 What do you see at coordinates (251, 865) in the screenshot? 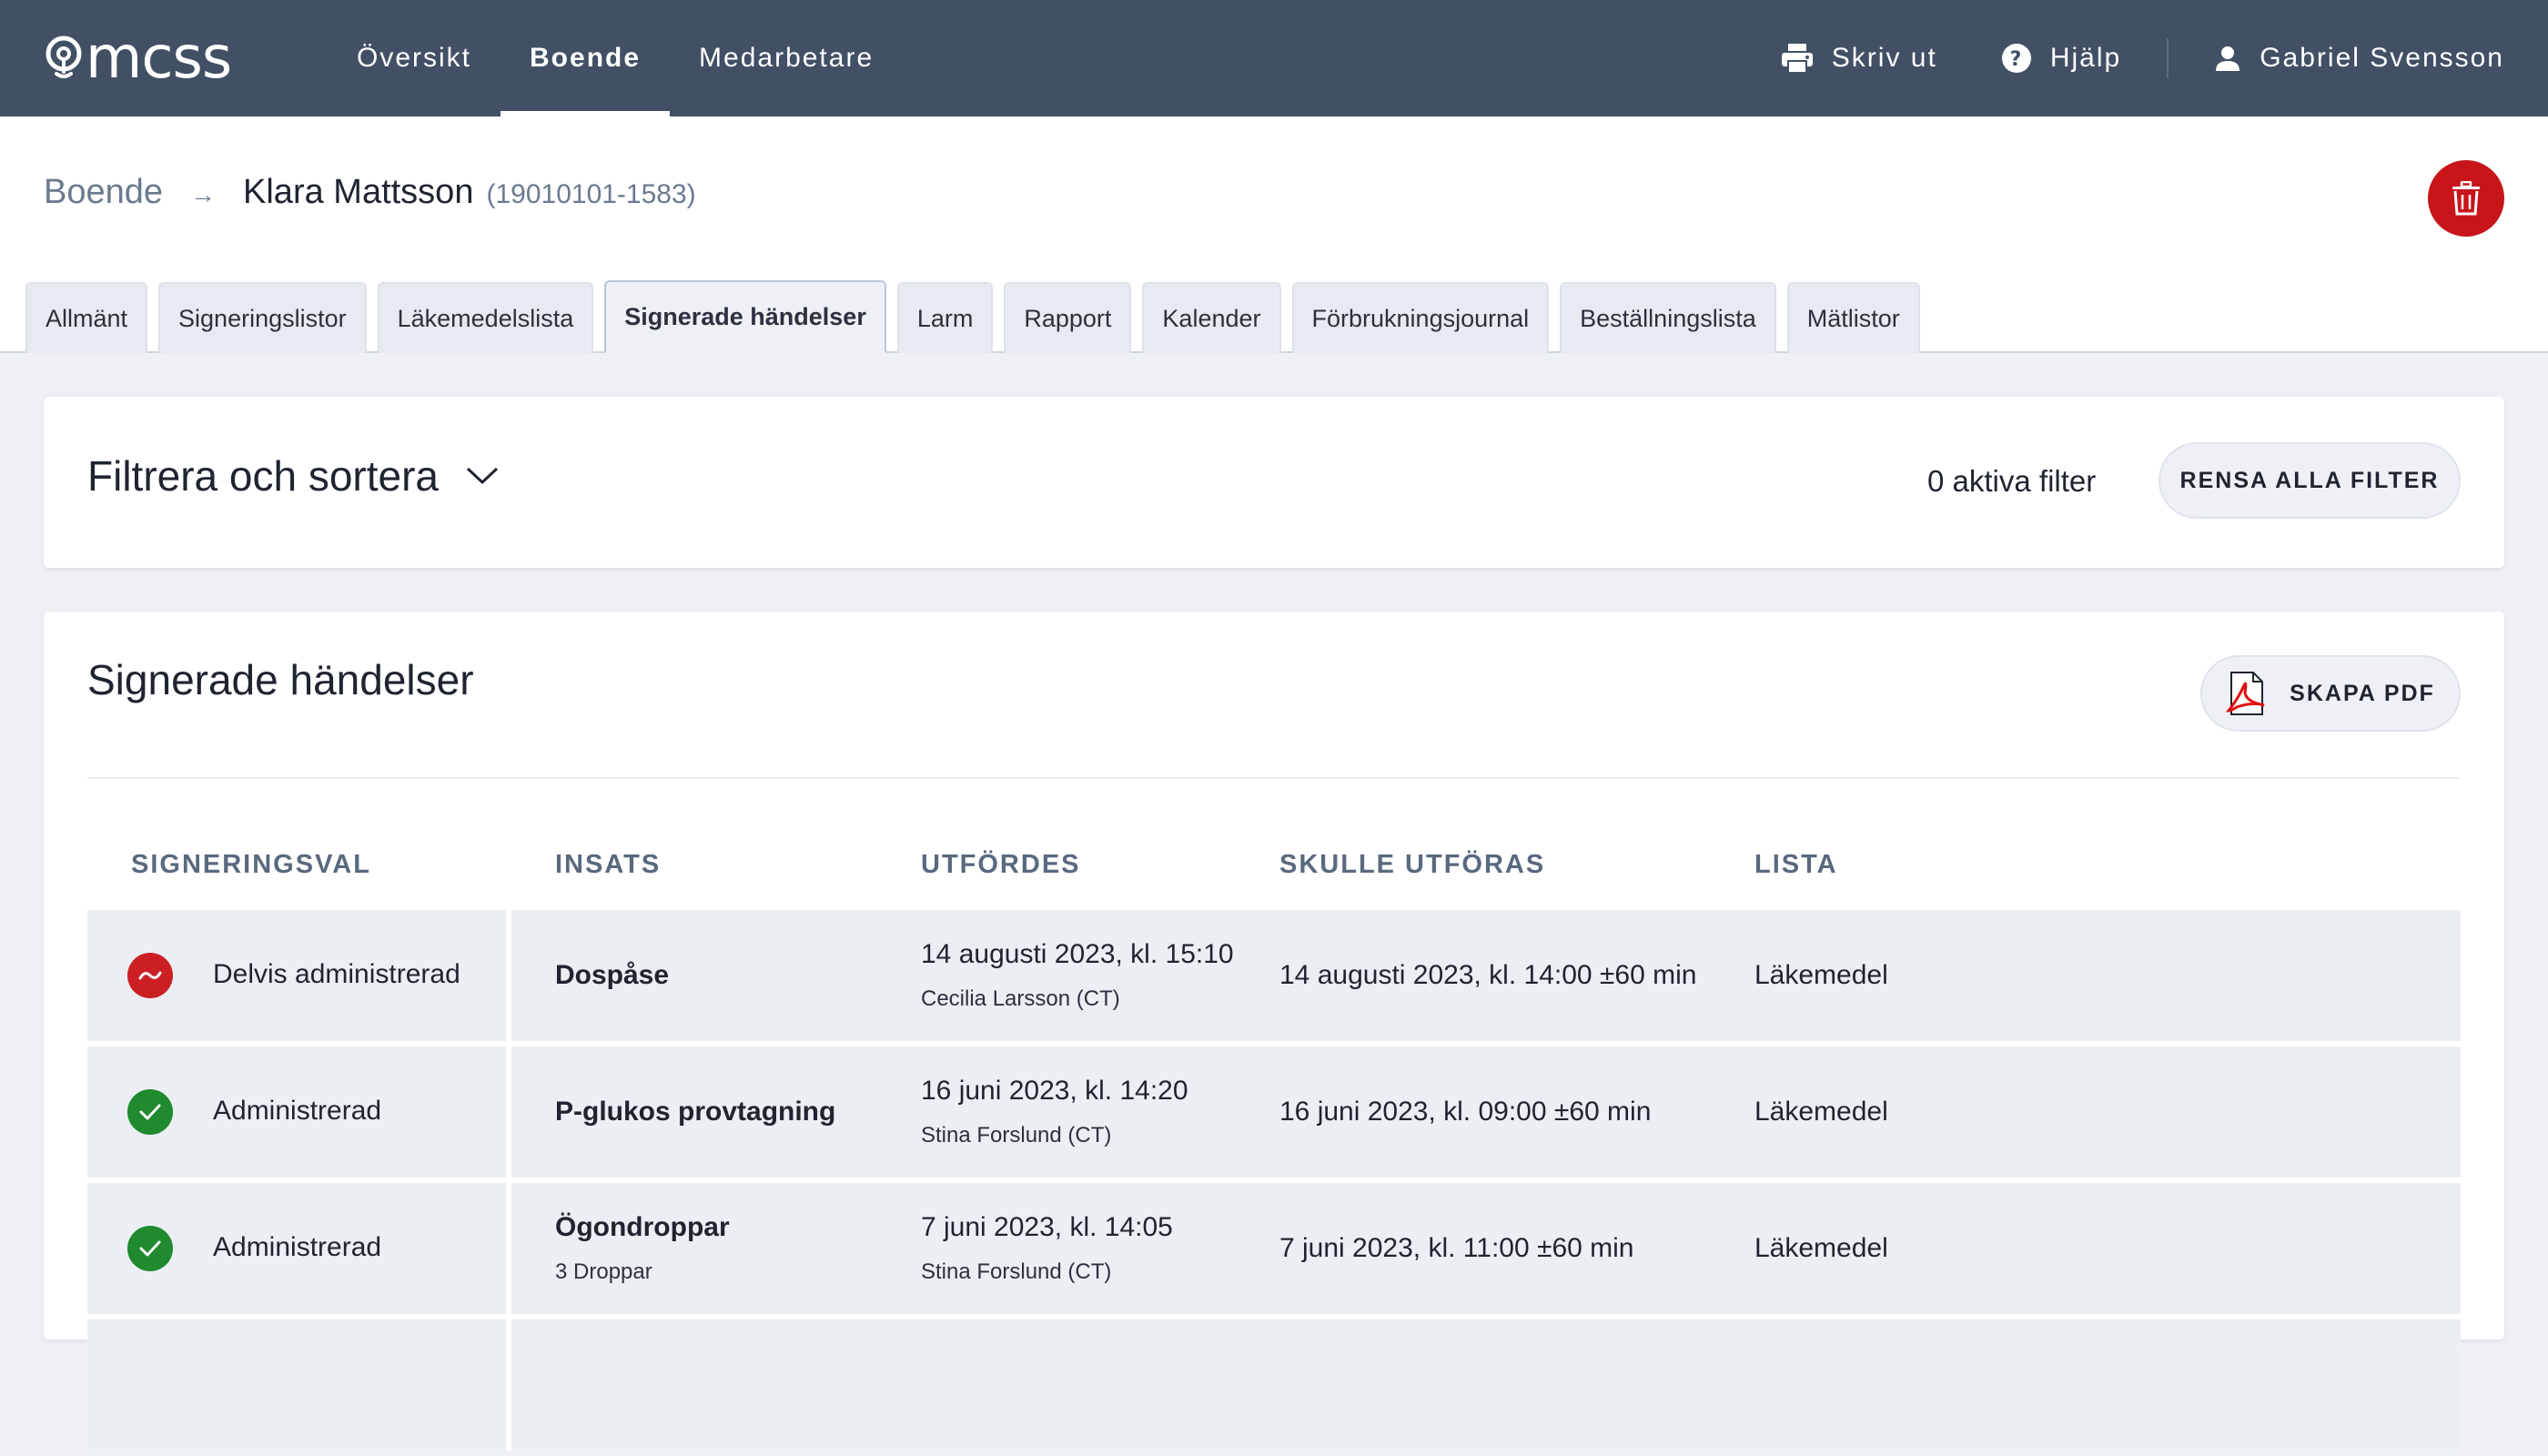
I see `column-header-status: SIGNERINGSVAL` at bounding box center [251, 865].